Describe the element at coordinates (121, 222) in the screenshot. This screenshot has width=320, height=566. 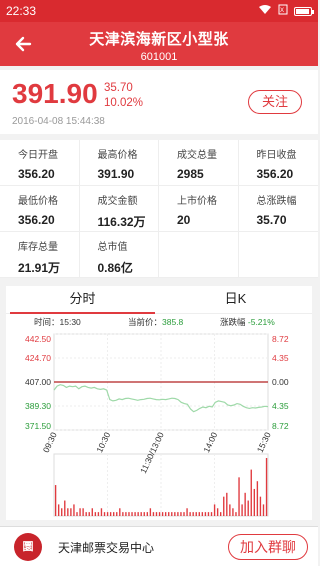
I see `stat-value: 116.32万` at that location.